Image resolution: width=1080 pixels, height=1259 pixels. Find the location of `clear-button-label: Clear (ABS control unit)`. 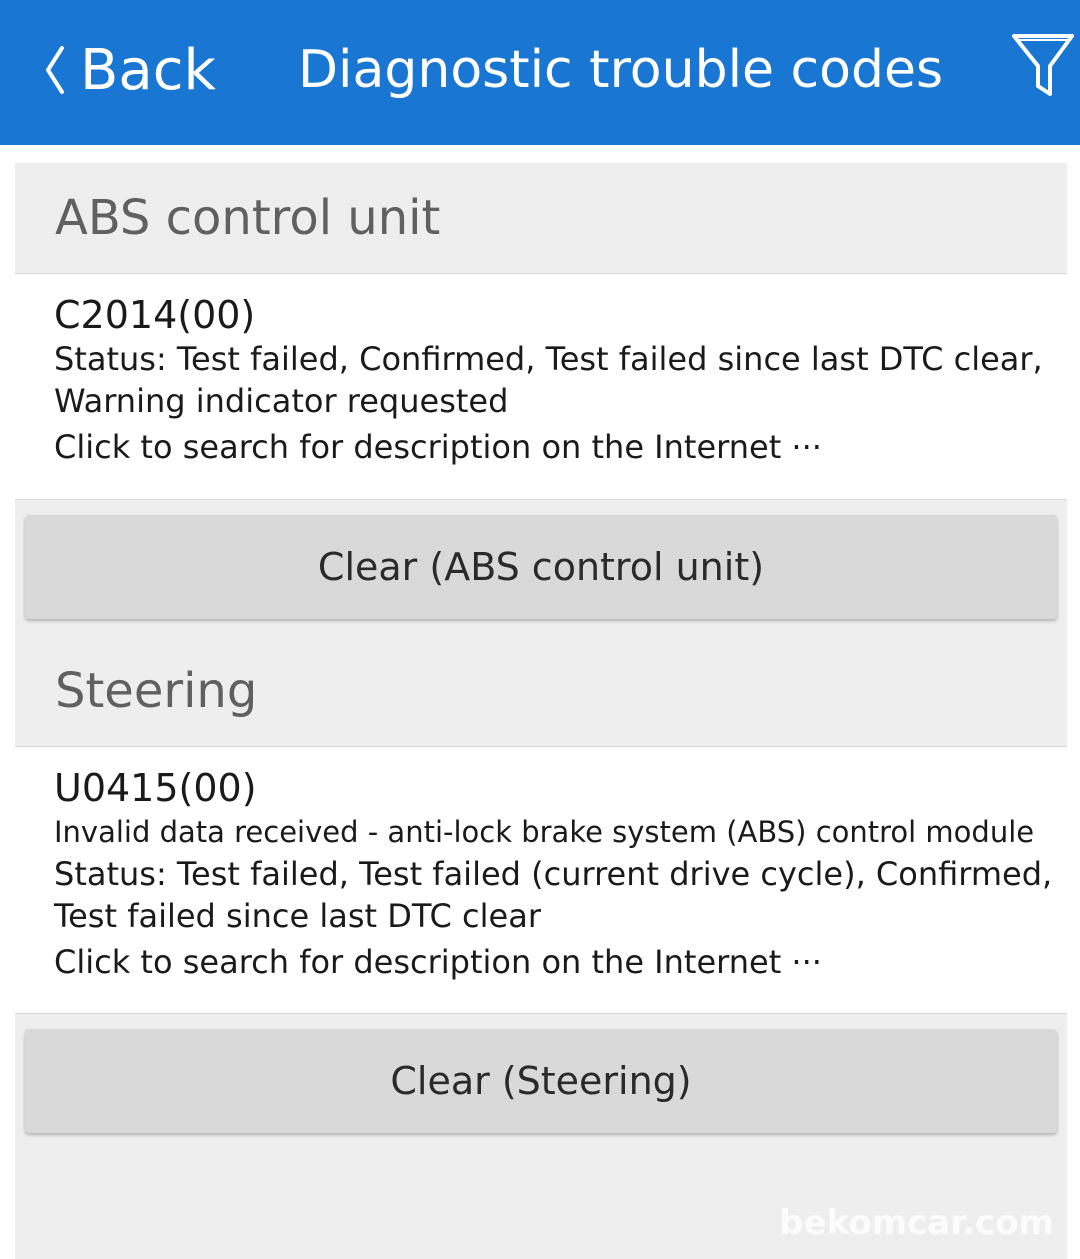

clear-button-label: Clear (ABS control unit) is located at coordinates (541, 567).